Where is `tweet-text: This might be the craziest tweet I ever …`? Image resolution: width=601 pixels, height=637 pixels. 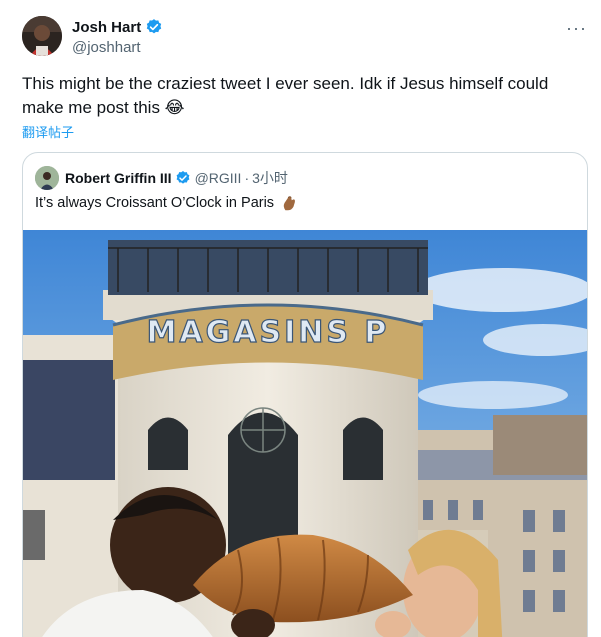 tweet-text: This might be the craziest tweet I ever … is located at coordinates (285, 95).